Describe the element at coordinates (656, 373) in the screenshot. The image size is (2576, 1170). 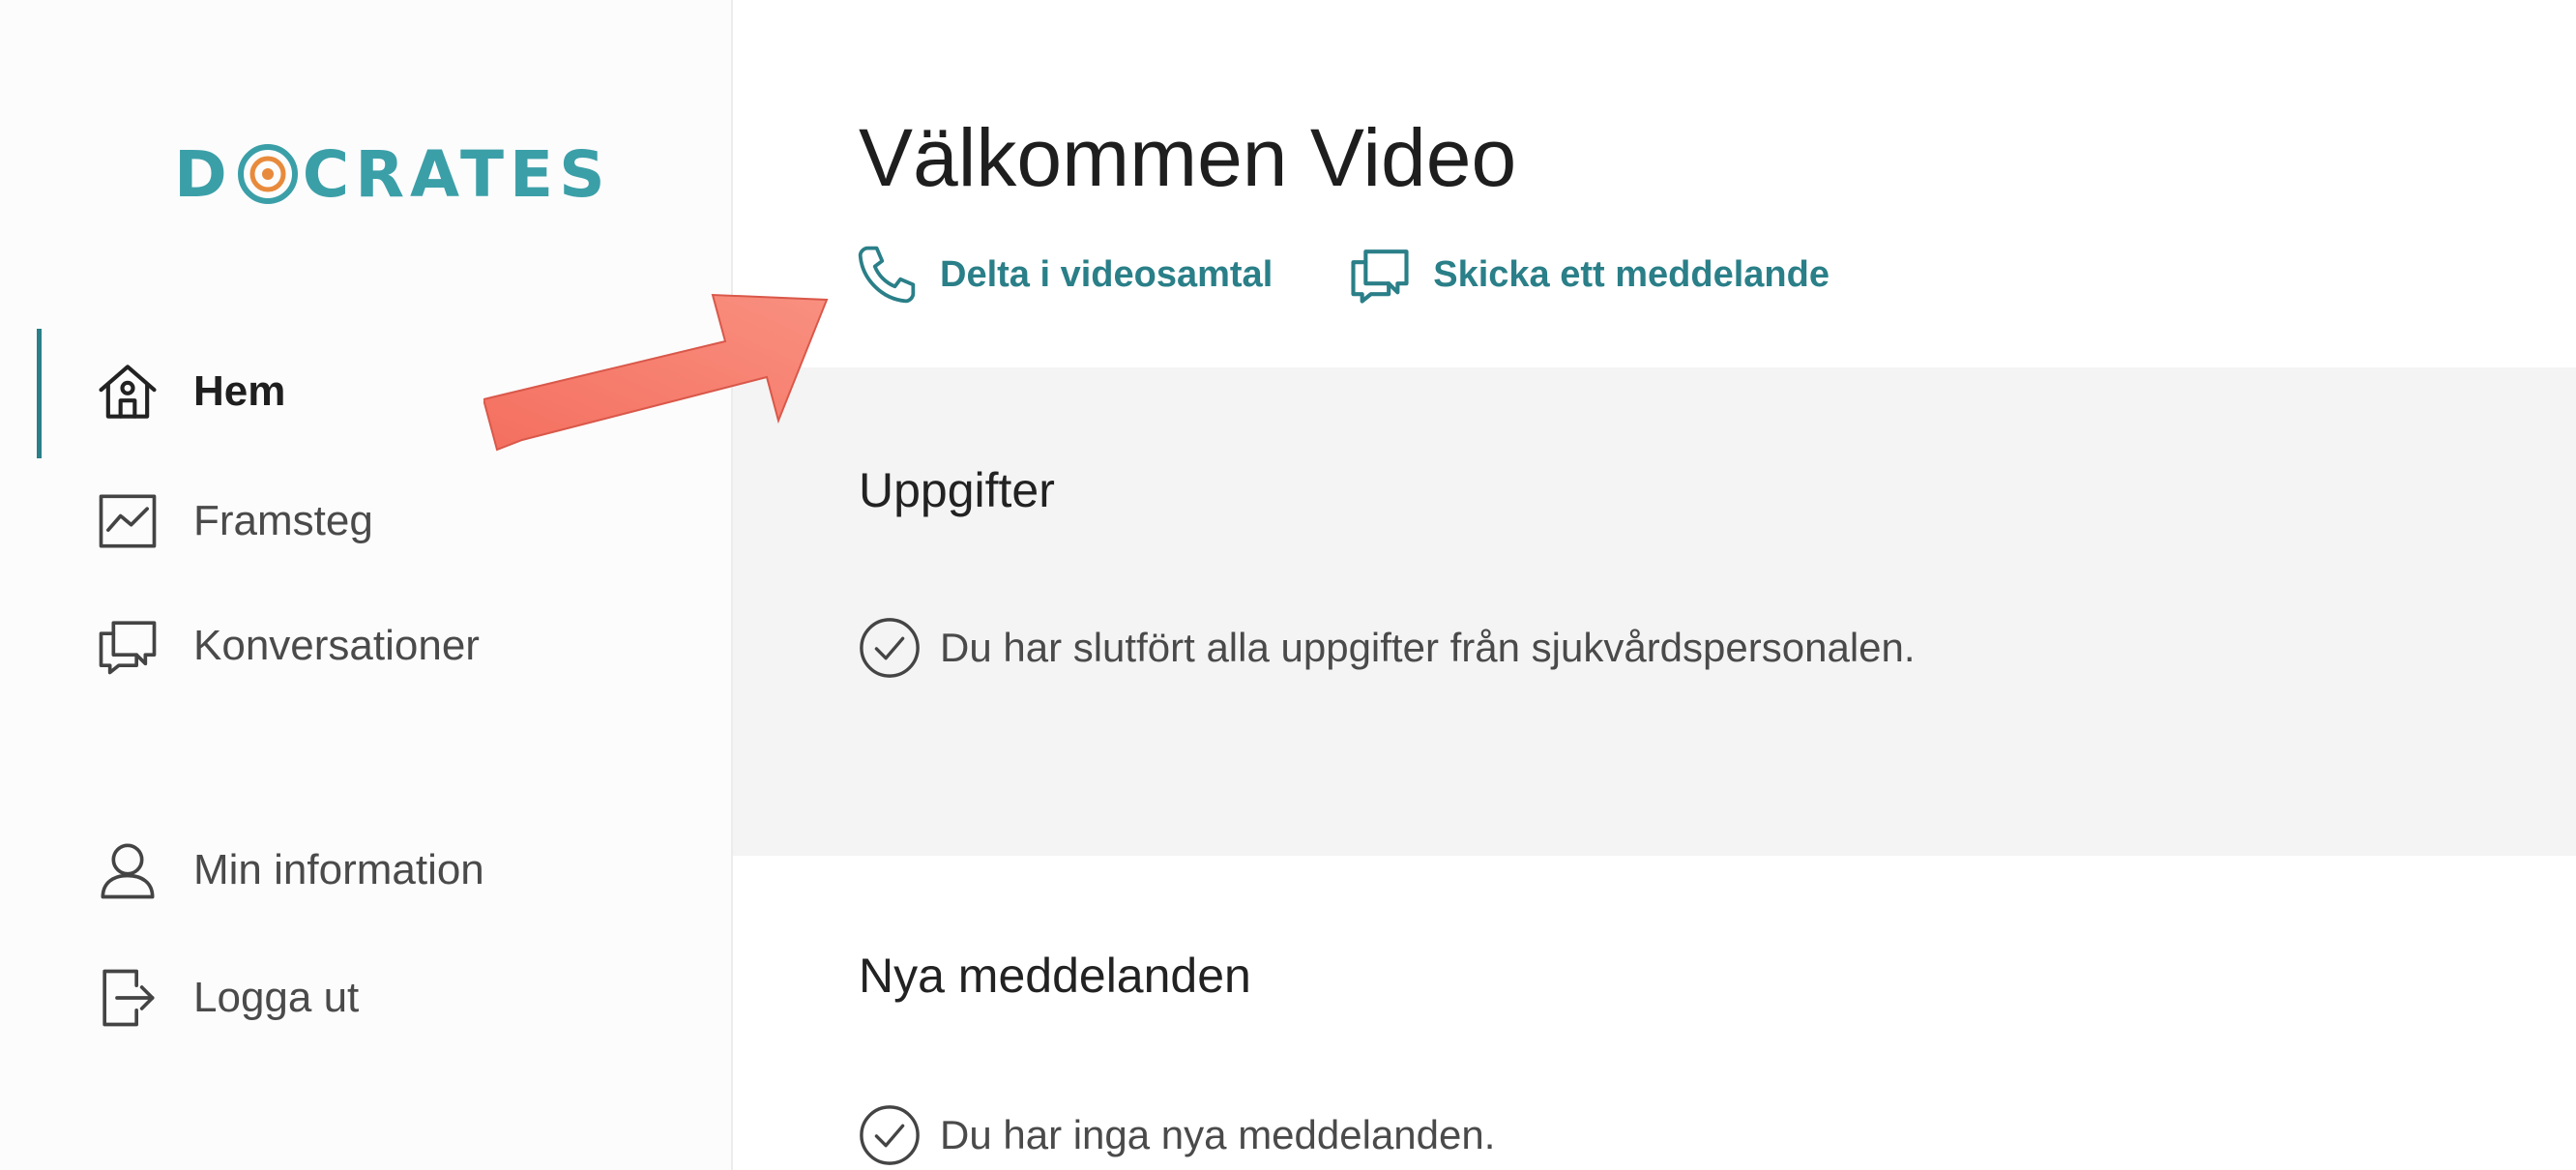
I see `annotation-arrow-icon` at that location.